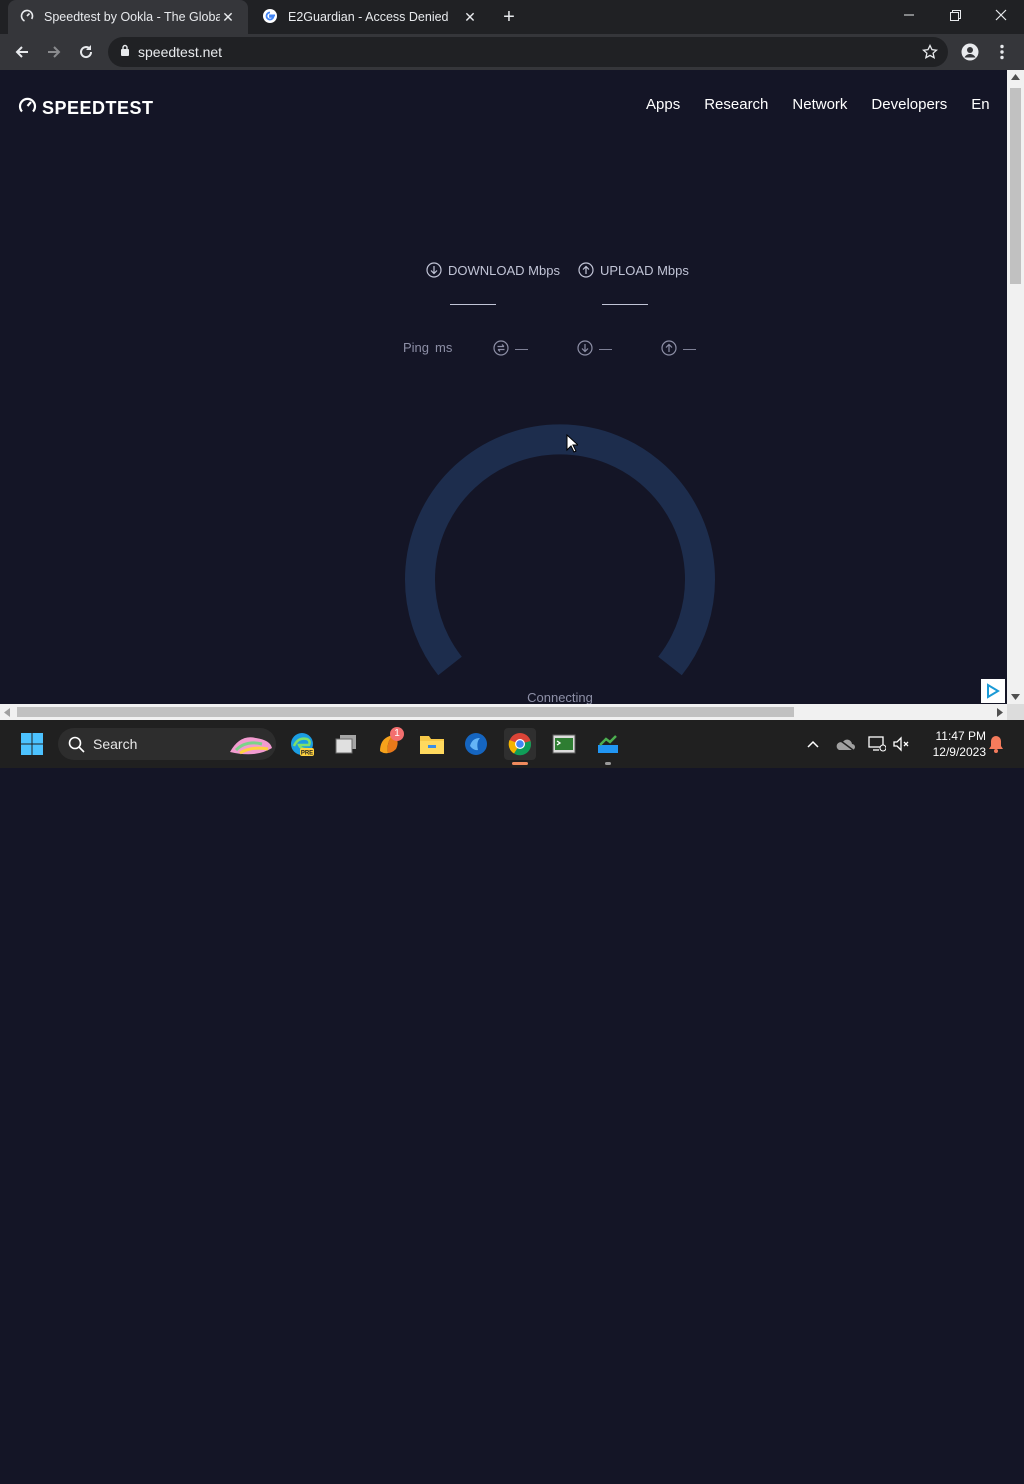 The width and height of the screenshot is (1024, 1484). What do you see at coordinates (1015, 387) in the screenshot?
I see `vertical-scrollbar` at bounding box center [1015, 387].